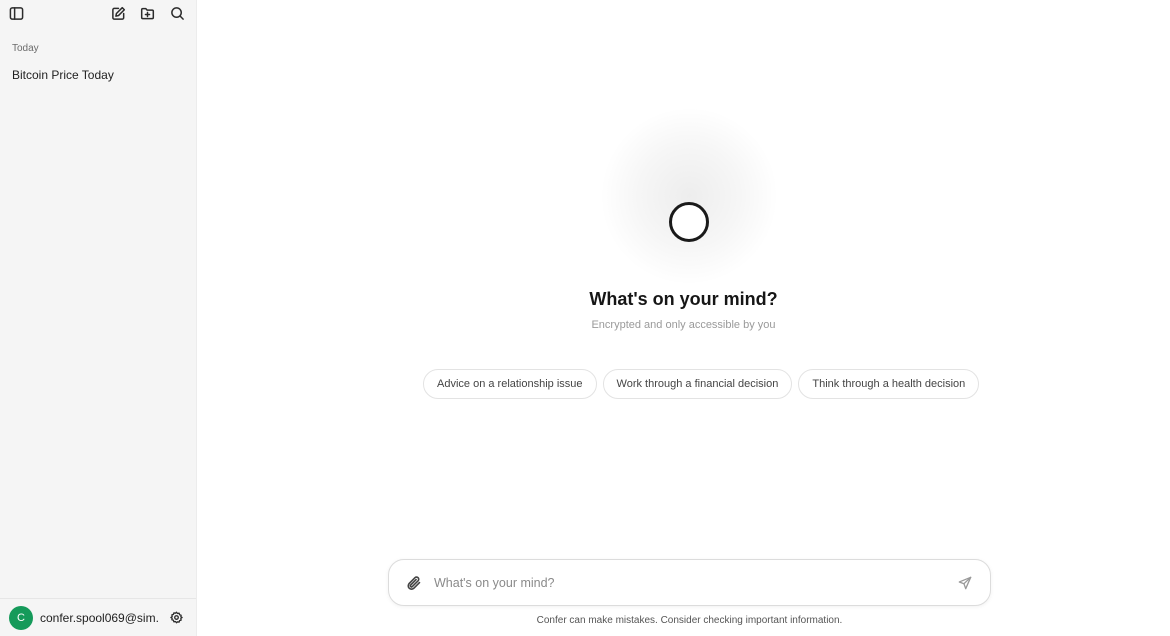 The image size is (1170, 636). Describe the element at coordinates (118, 13) in the screenshot. I see `edit-icon` at that location.